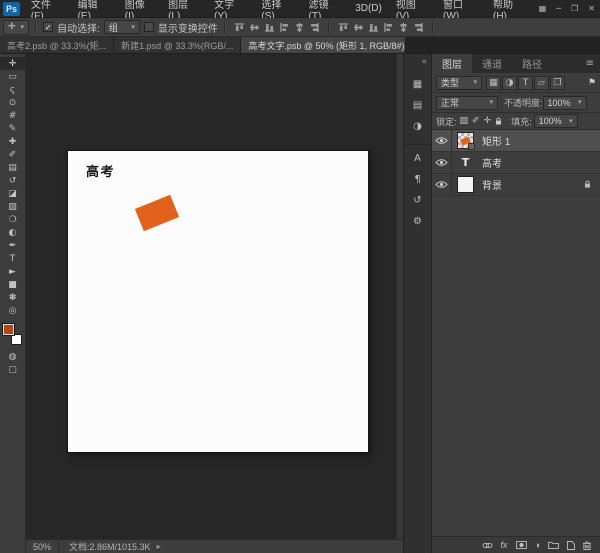  I want to click on auto-select-target-dropdown: 组 ▾, so click(121, 27).